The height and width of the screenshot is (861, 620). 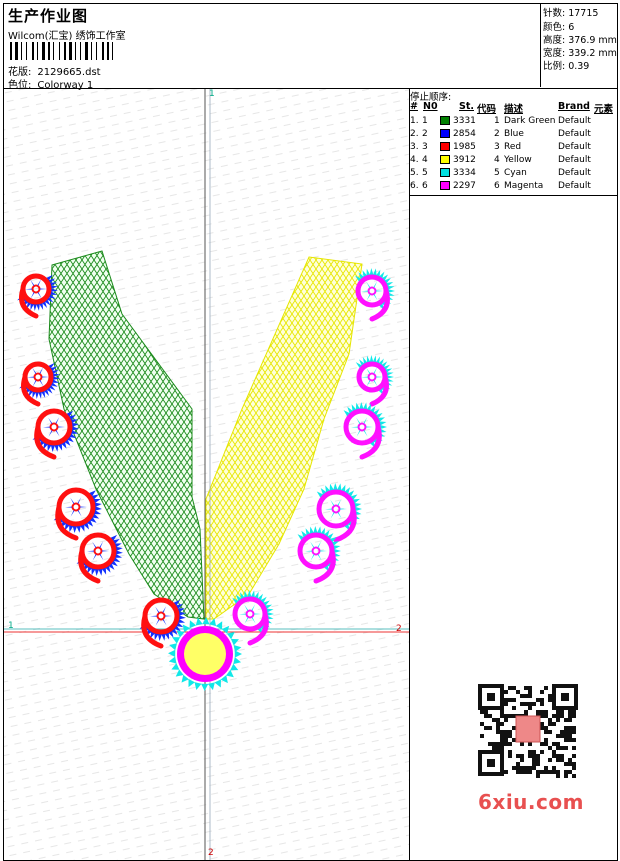 I want to click on row-code: 4, so click(x=497, y=160).